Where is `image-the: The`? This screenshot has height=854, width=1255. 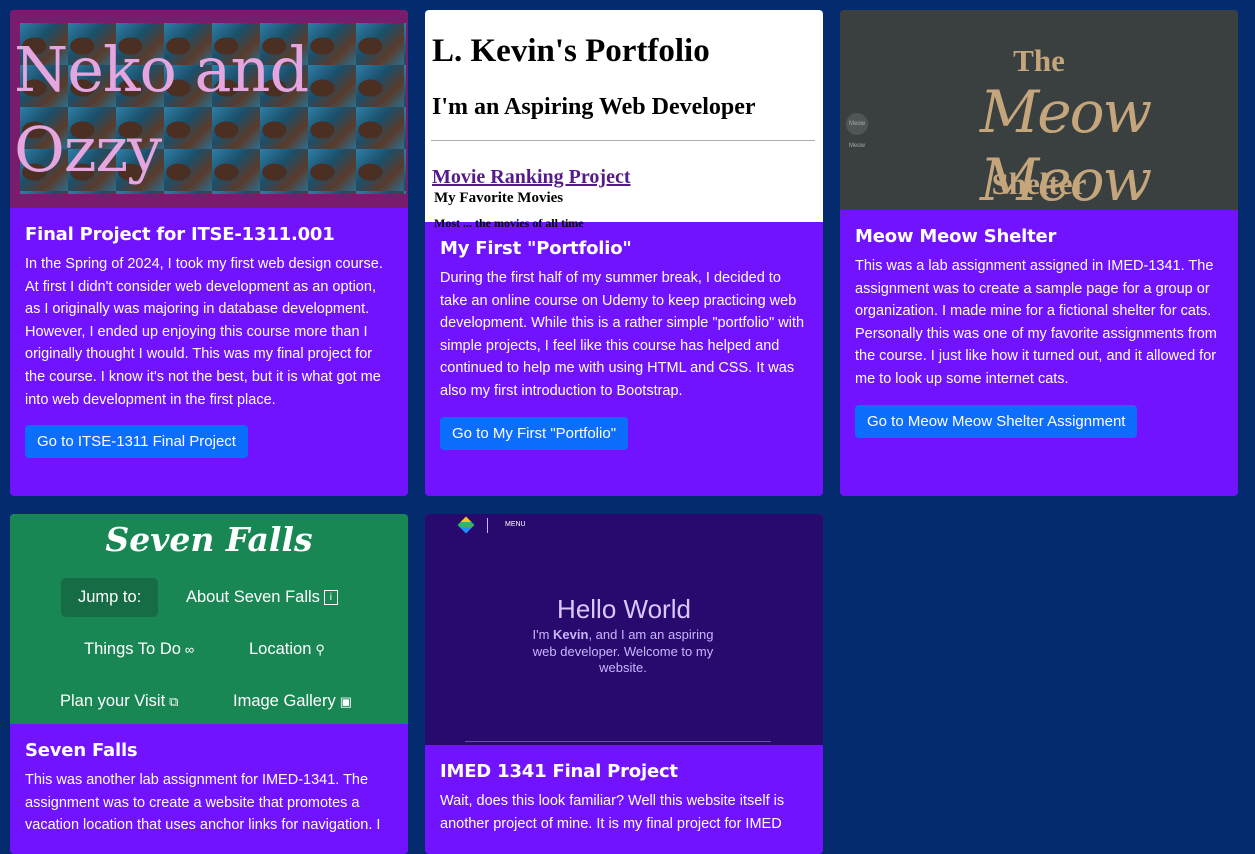
image-the: The is located at coordinates (1039, 60).